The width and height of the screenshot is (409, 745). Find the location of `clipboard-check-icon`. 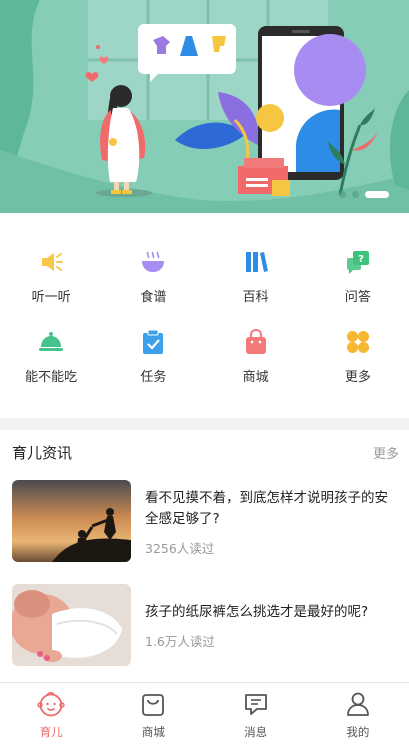

clipboard-check-icon is located at coordinates (153, 342).